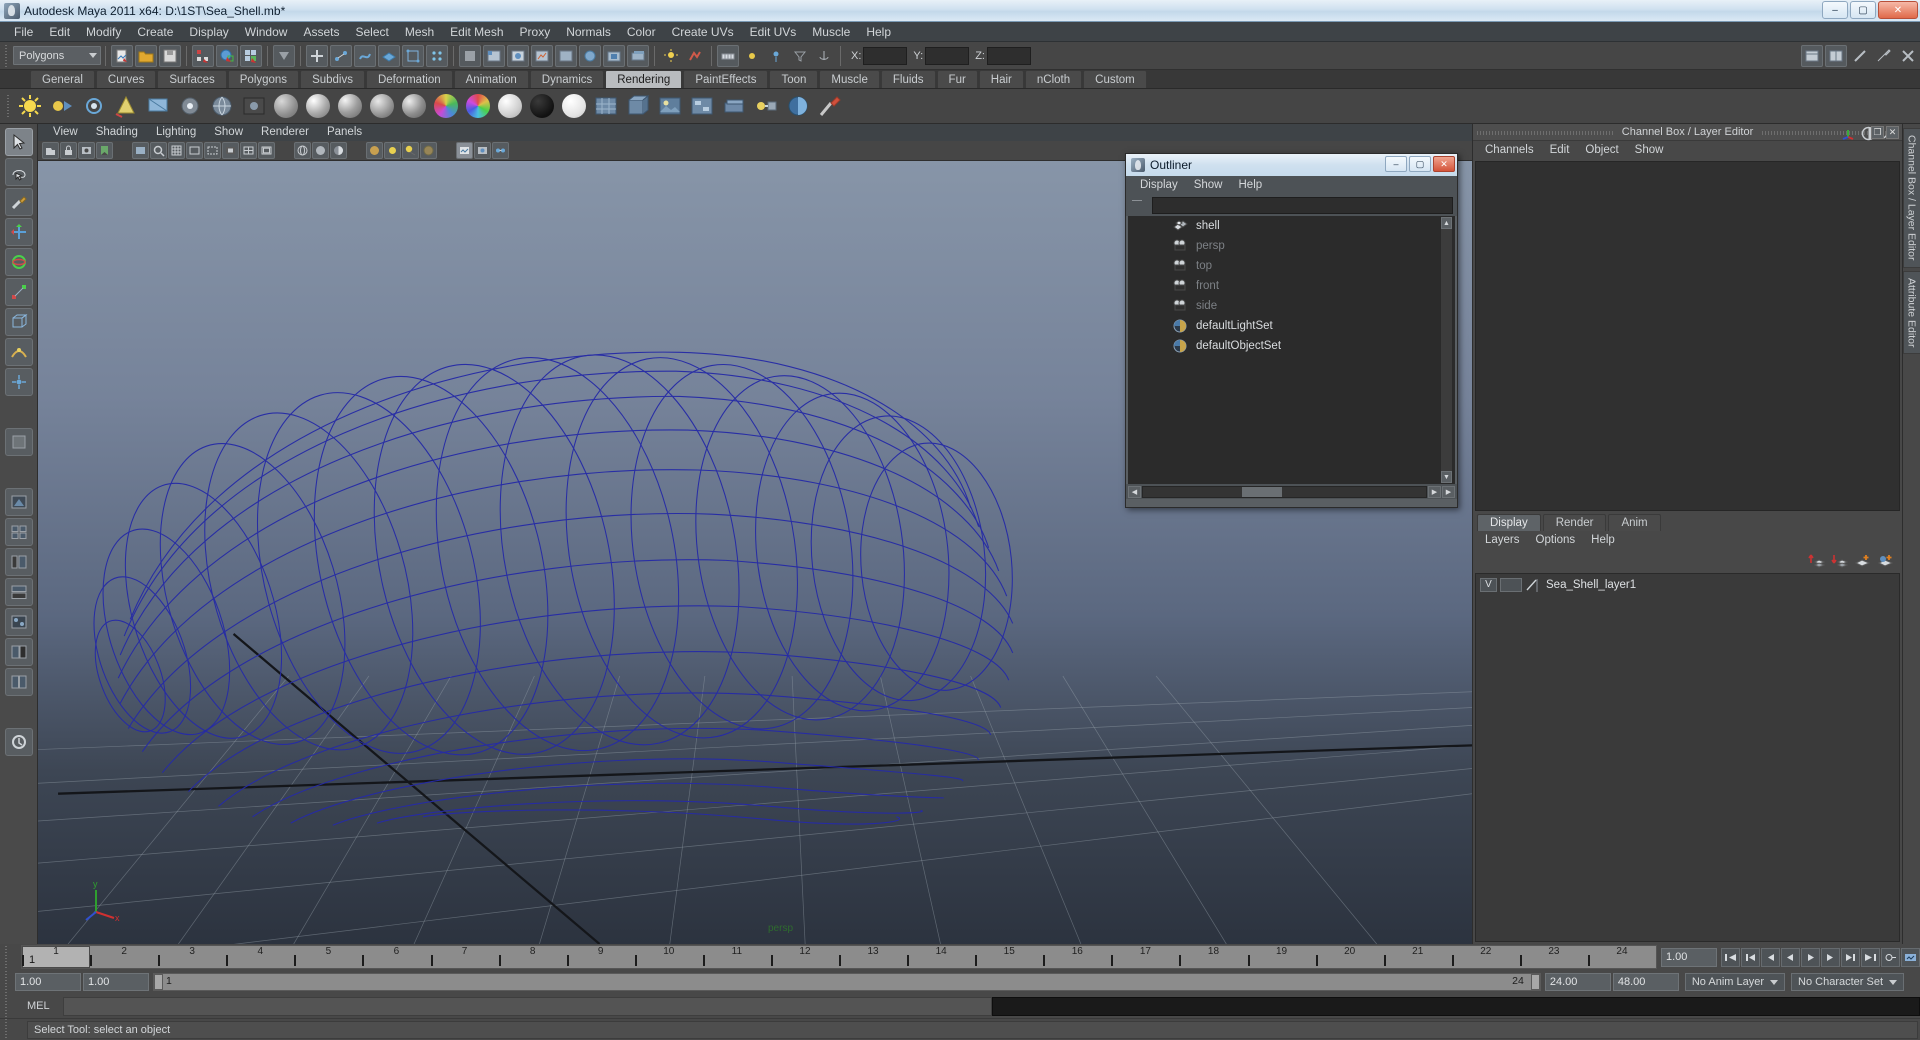 This screenshot has width=1920, height=1040. Describe the element at coordinates (1509, 150) in the screenshot. I see `channelbox-menu-channels: Channels` at that location.